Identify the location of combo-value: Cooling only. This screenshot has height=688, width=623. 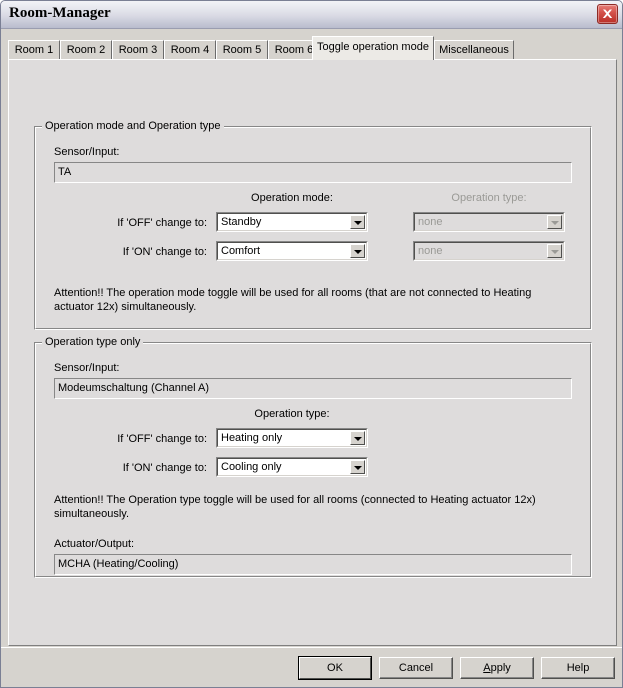
(251, 467).